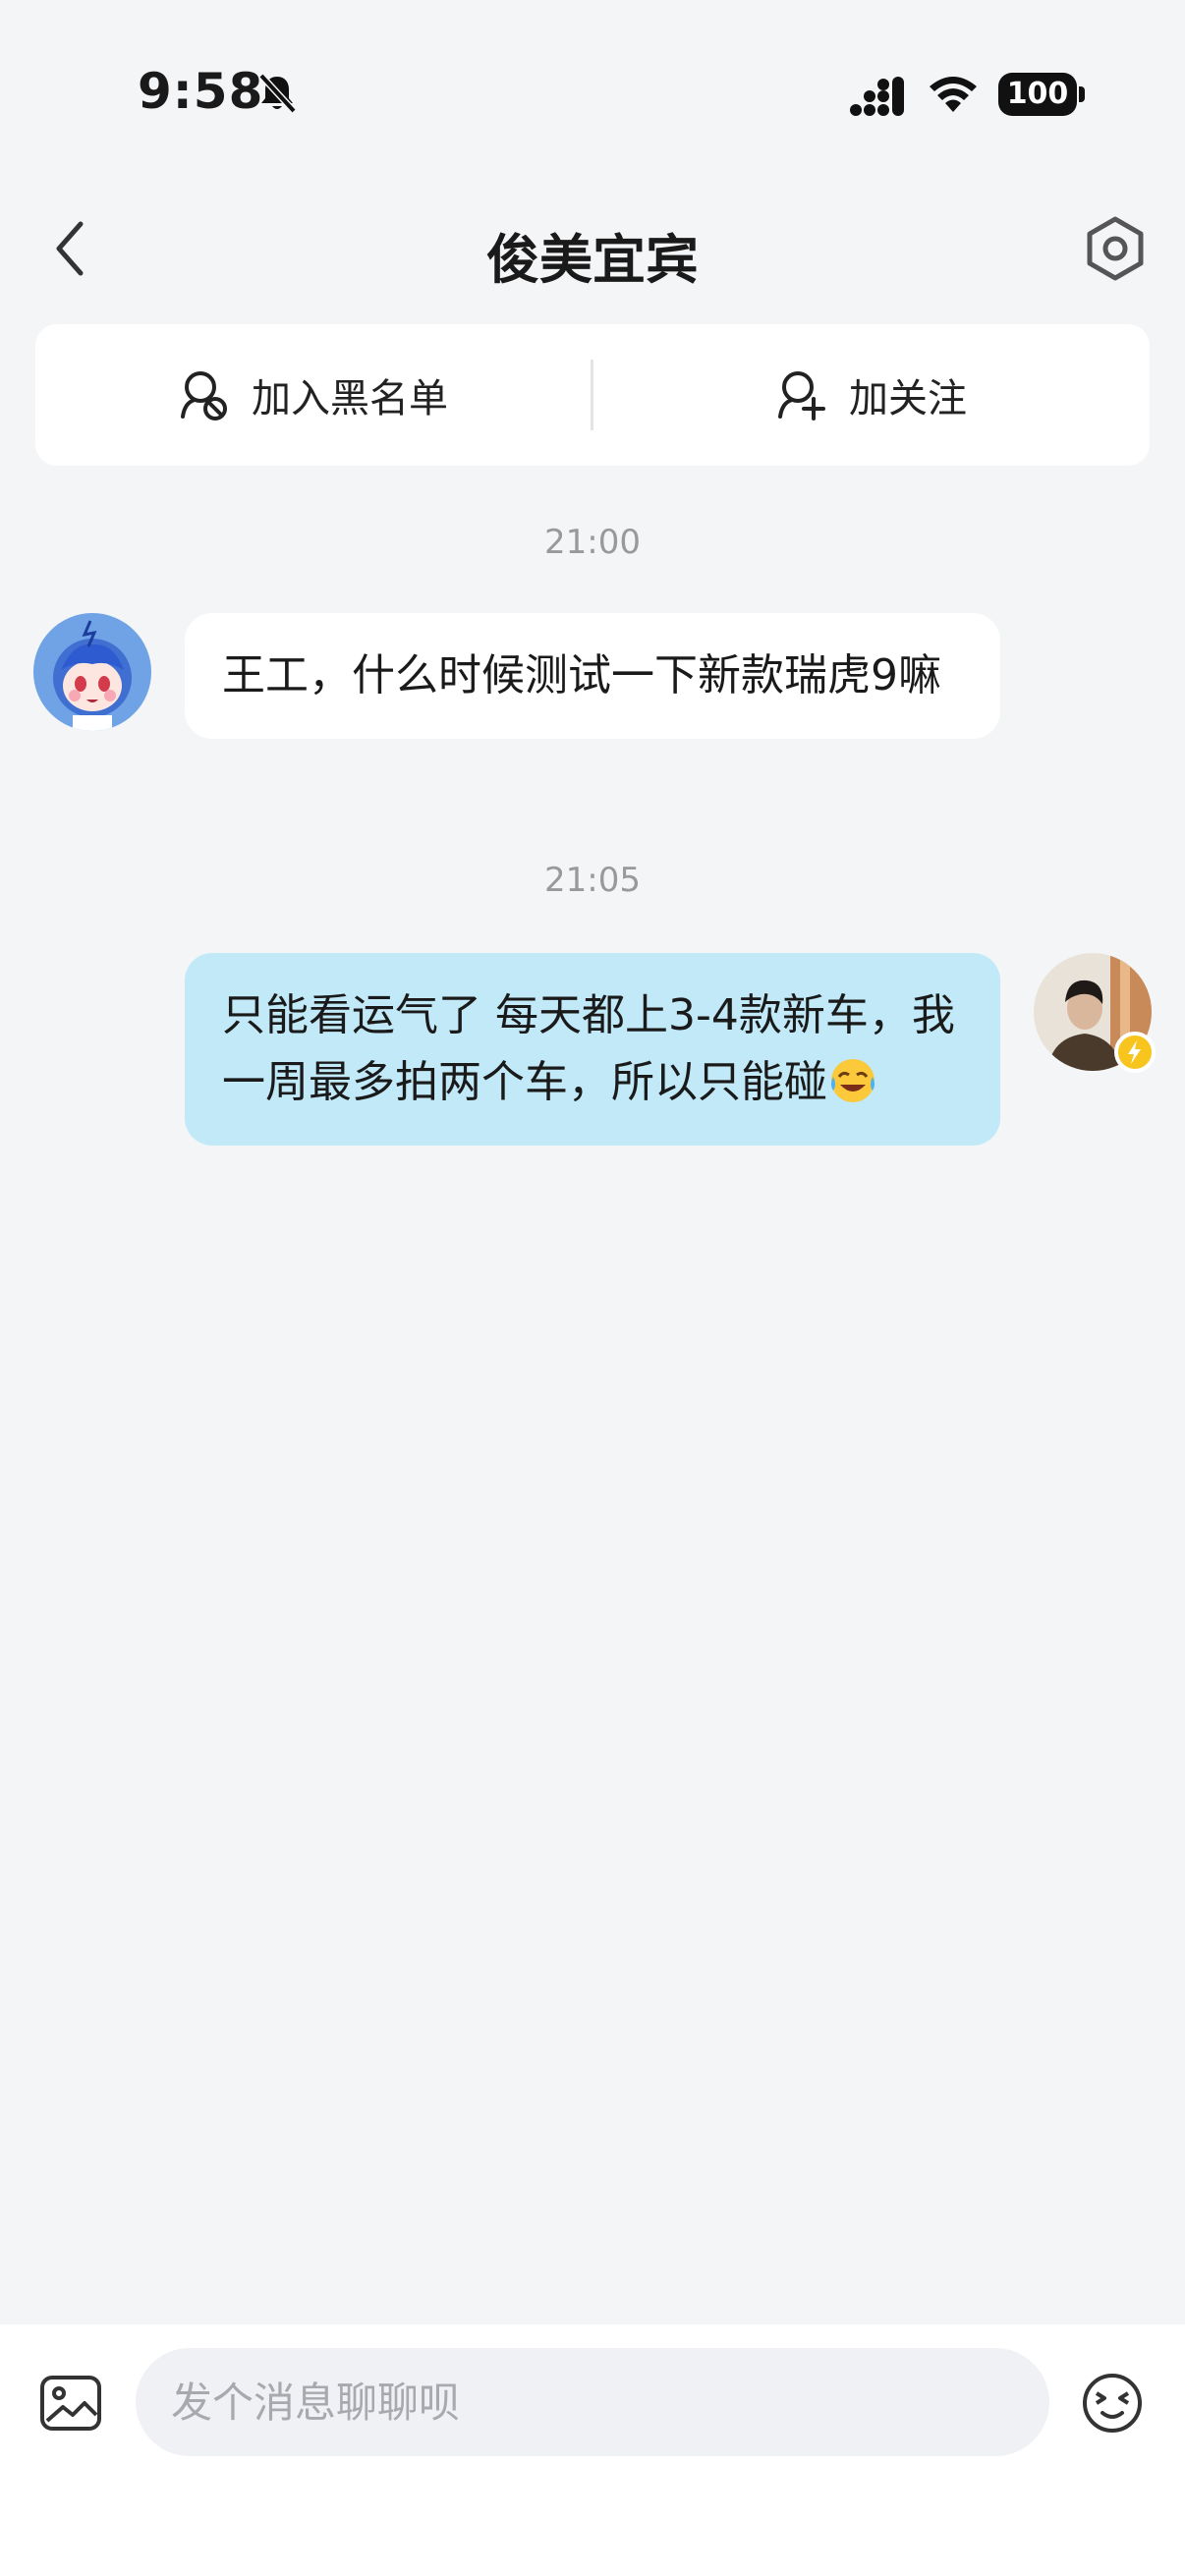 The image size is (1185, 2576). I want to click on follow-label: 加关注, so click(908, 398).